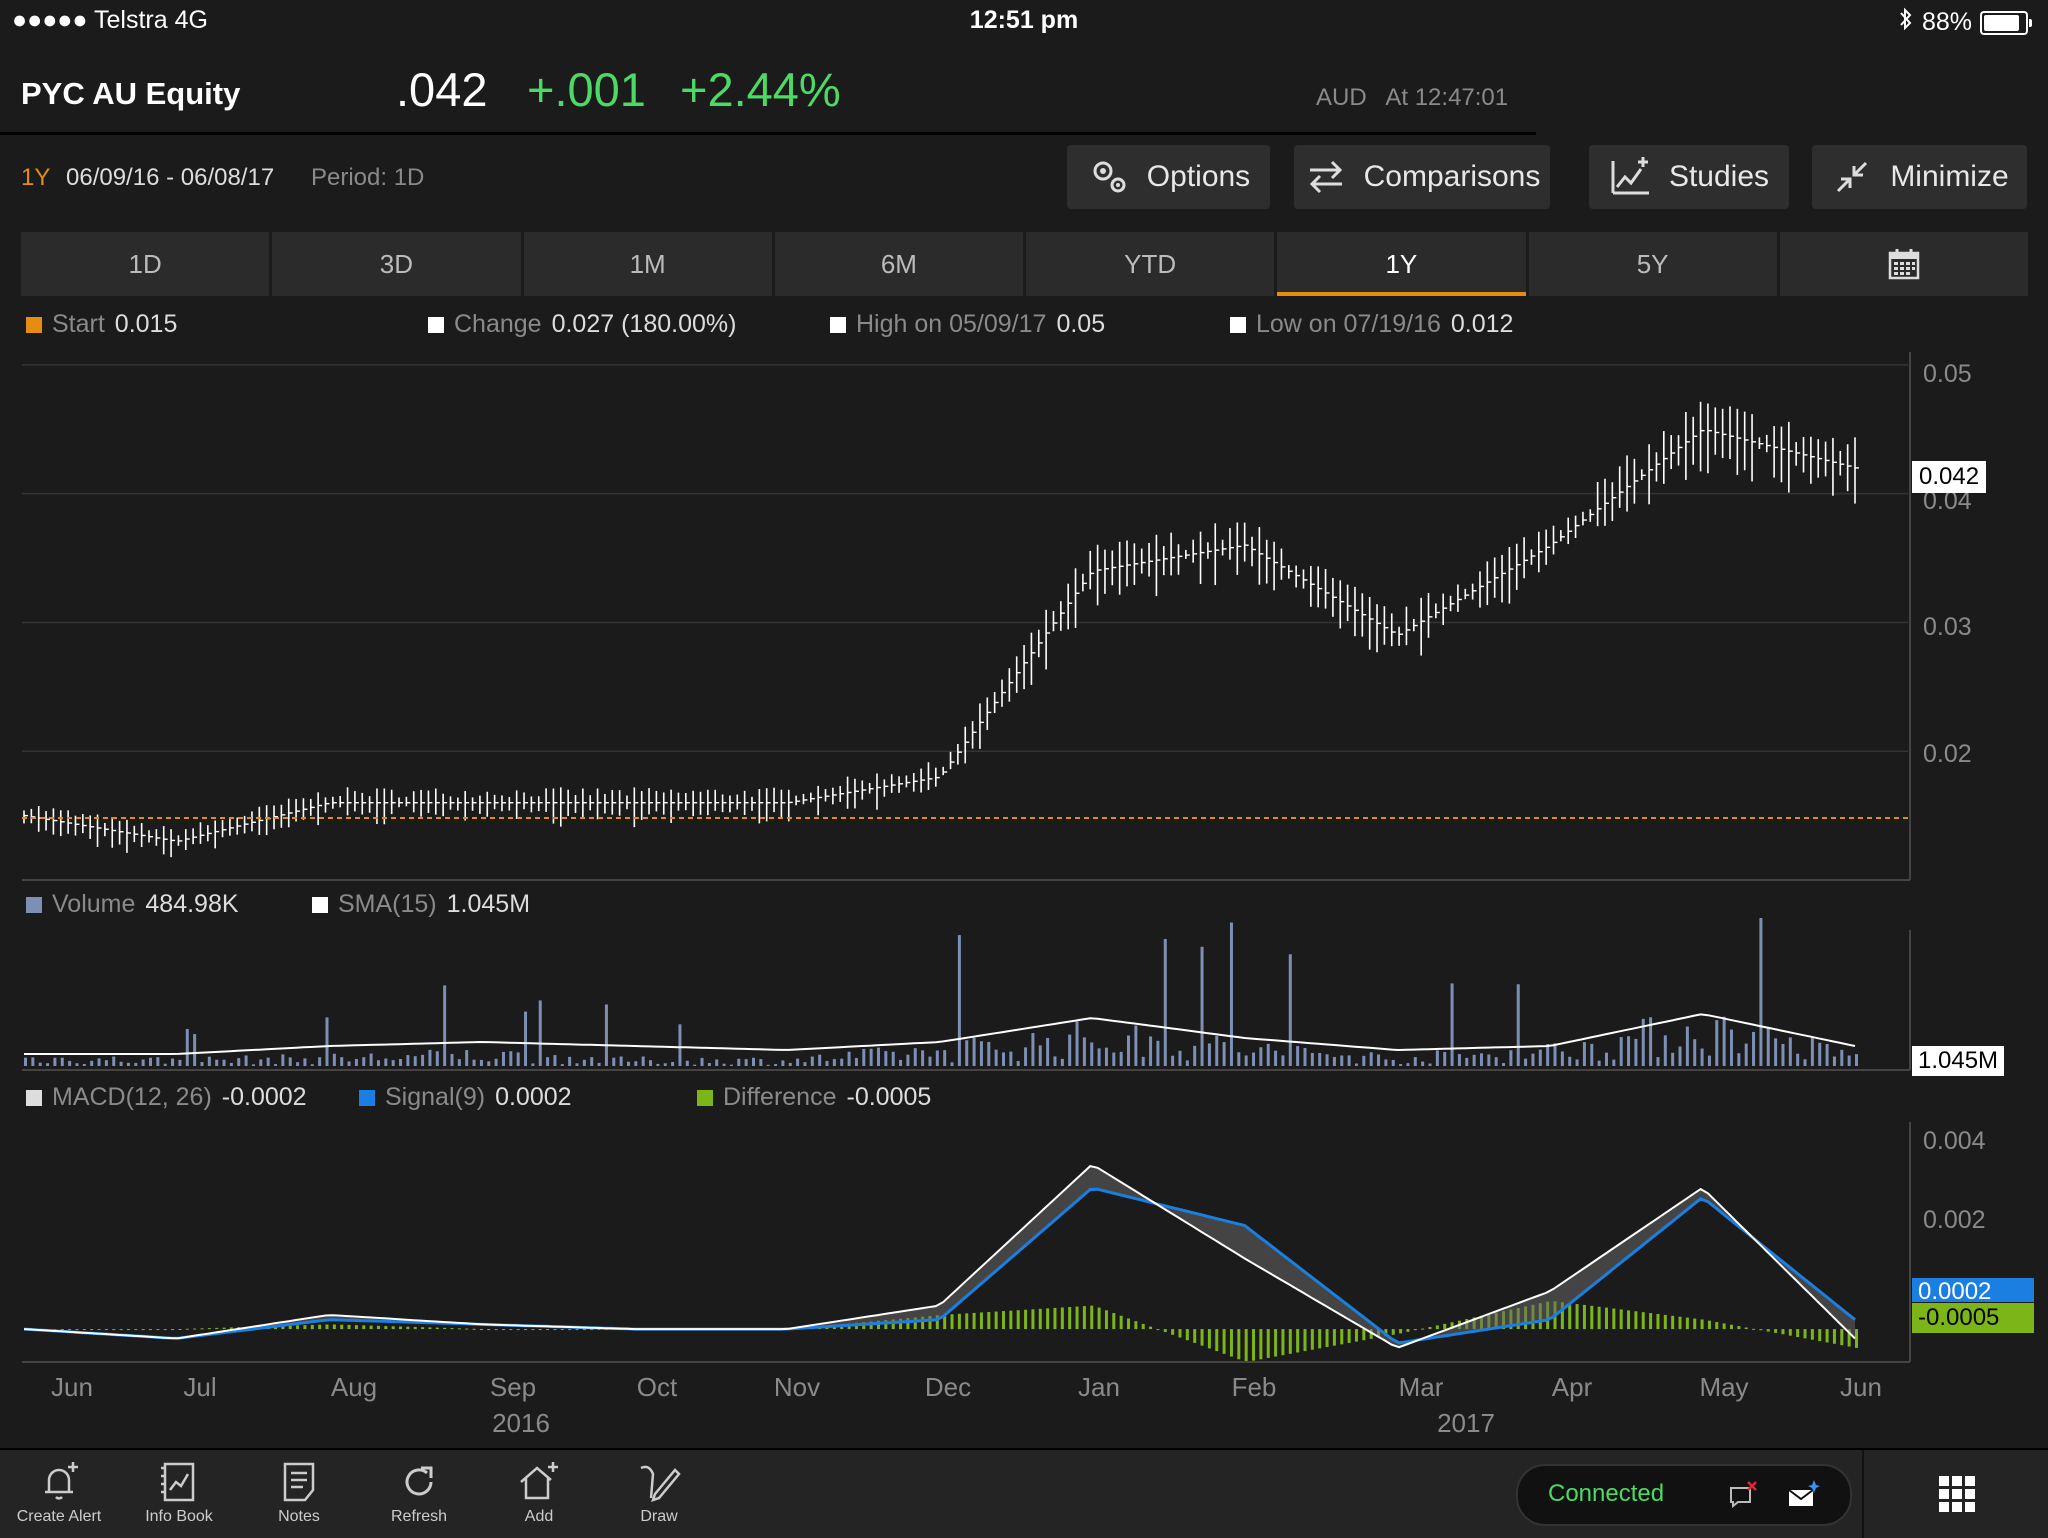  What do you see at coordinates (939, 1257) in the screenshot?
I see `macd-line` at bounding box center [939, 1257].